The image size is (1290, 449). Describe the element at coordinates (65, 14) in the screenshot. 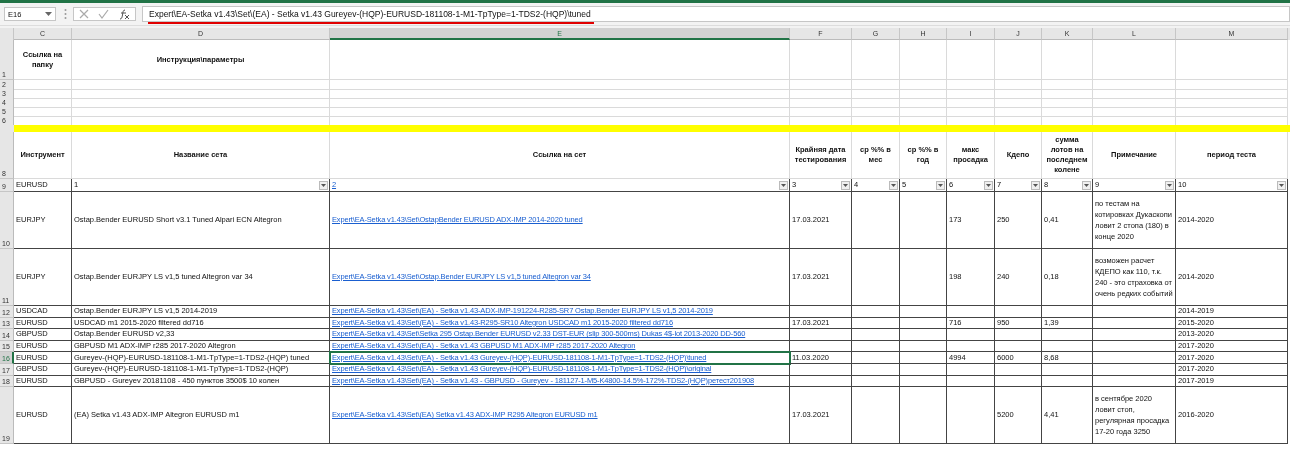

I see `grip-icon` at that location.